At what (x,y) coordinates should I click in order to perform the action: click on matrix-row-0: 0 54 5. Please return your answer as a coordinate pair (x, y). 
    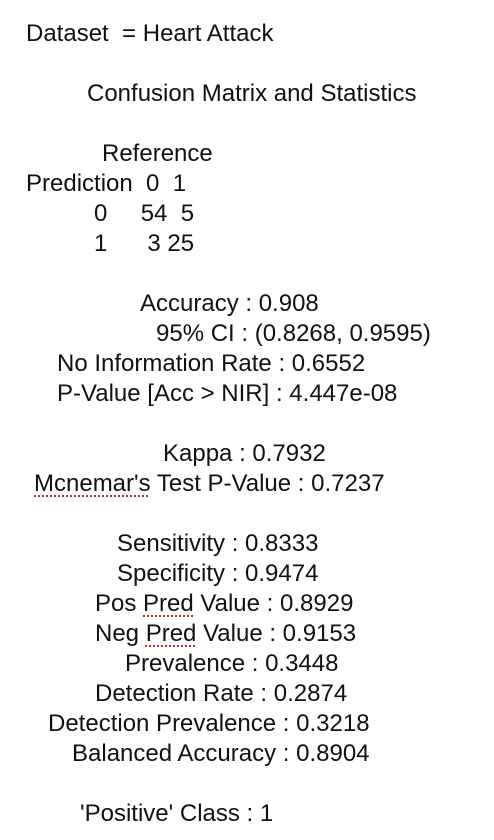
    Looking at the image, I should click on (144, 213).